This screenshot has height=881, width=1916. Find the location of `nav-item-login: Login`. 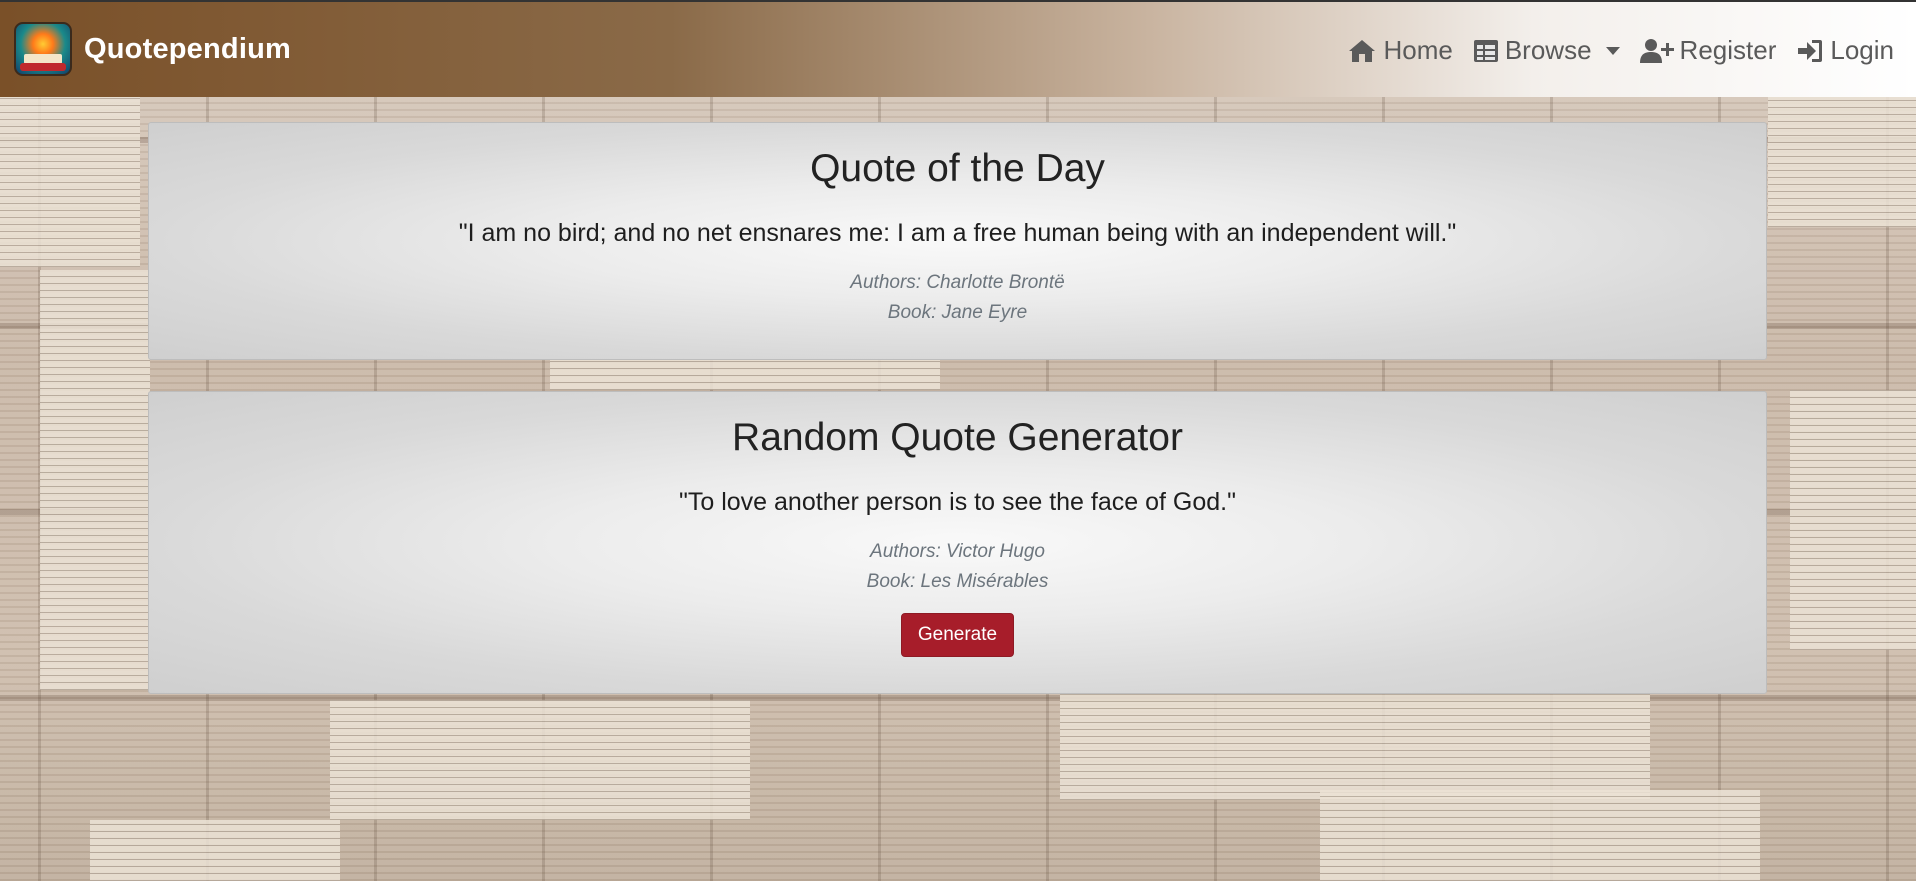

nav-item-login: Login is located at coordinates (1845, 50).